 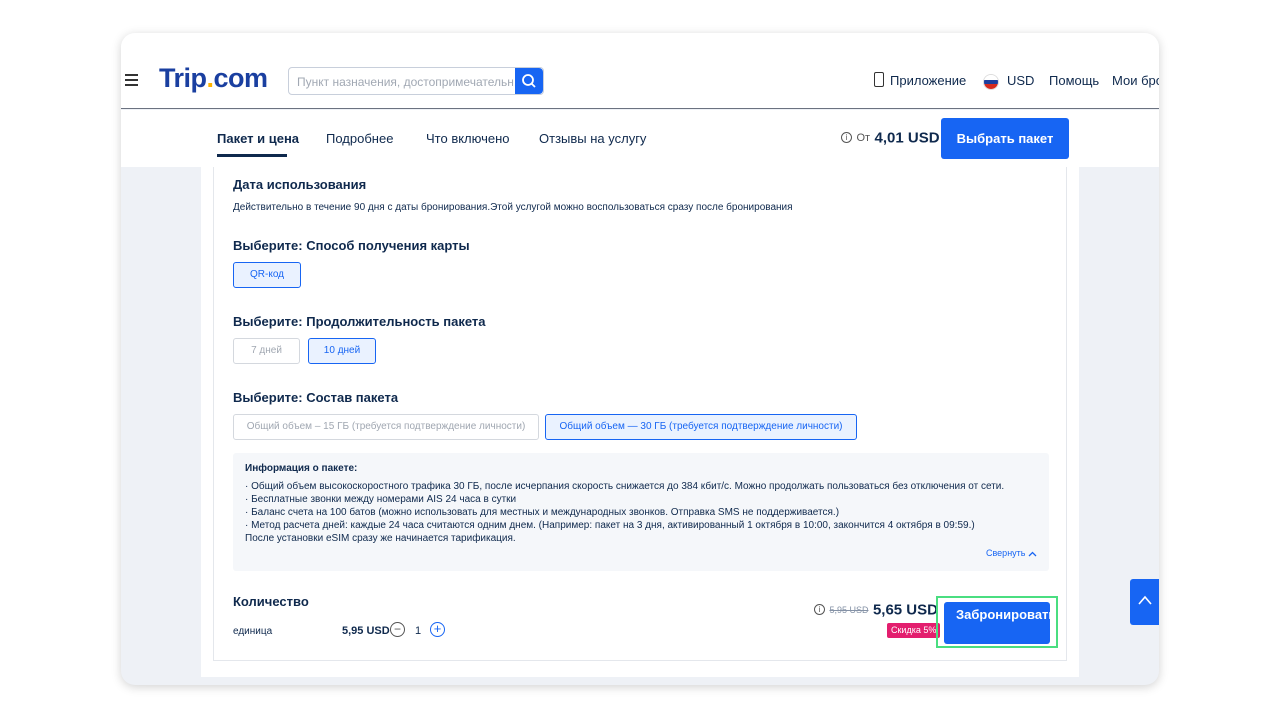 I want to click on active-tab-indicator, so click(x=252, y=155).